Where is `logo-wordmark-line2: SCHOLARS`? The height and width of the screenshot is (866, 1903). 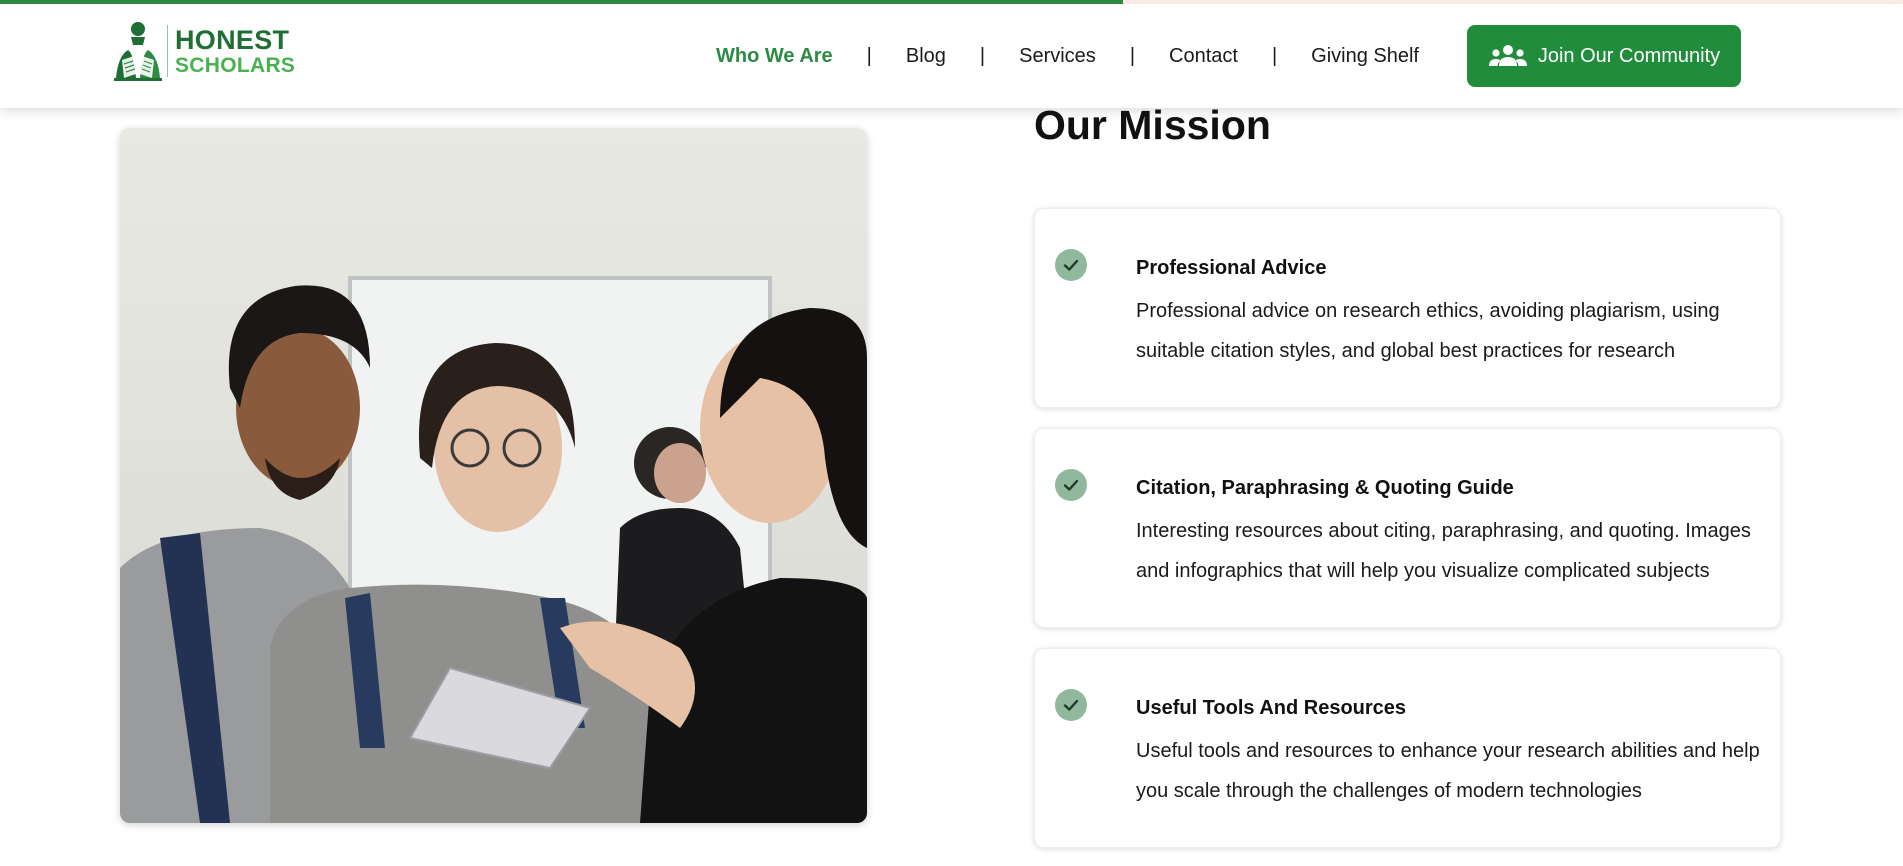 logo-wordmark-line2: SCHOLARS is located at coordinates (235, 65).